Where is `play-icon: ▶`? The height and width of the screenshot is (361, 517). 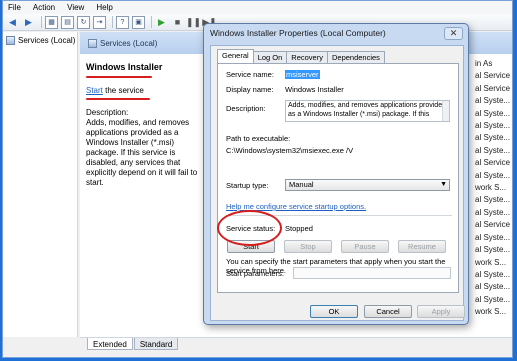 play-icon: ▶ is located at coordinates (161, 22).